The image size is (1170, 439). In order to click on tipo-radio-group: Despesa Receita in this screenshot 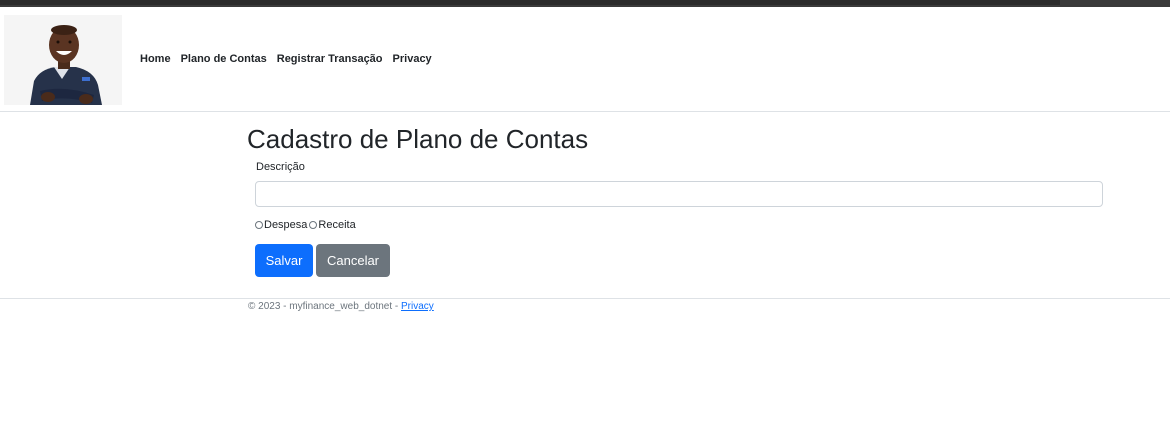, I will do `click(306, 225)`.